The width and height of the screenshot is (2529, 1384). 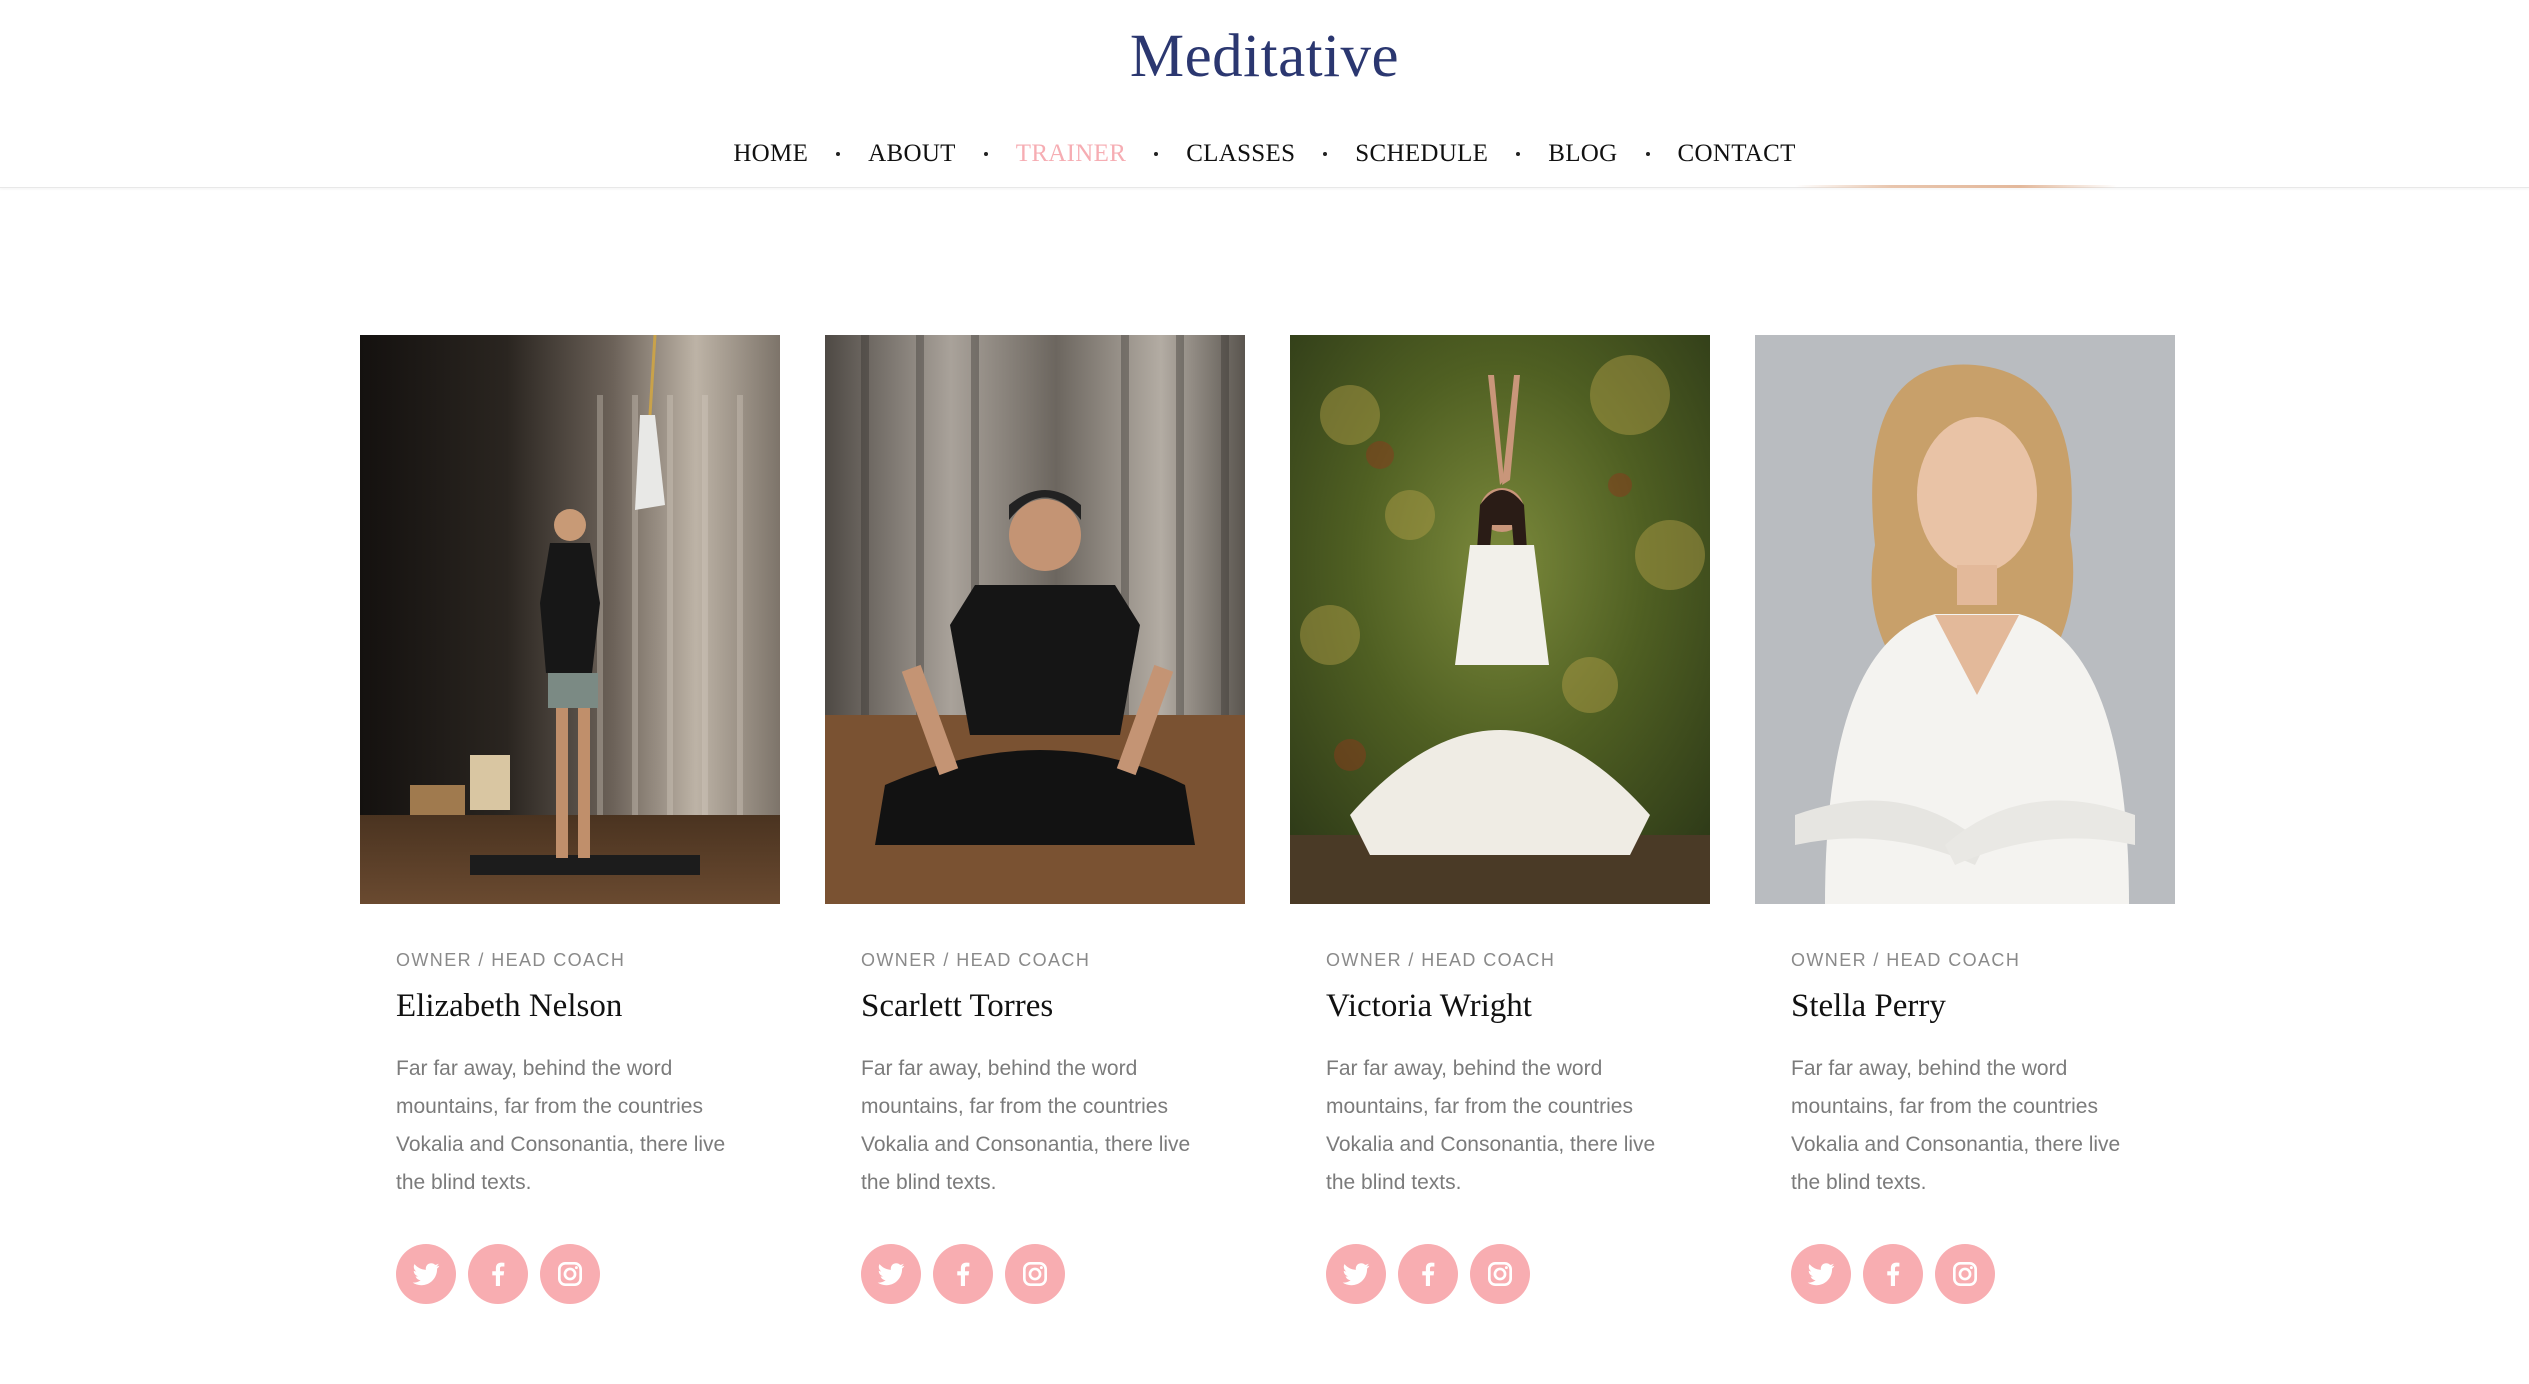 I want to click on nav-contact: CONTACT, so click(x=1737, y=154).